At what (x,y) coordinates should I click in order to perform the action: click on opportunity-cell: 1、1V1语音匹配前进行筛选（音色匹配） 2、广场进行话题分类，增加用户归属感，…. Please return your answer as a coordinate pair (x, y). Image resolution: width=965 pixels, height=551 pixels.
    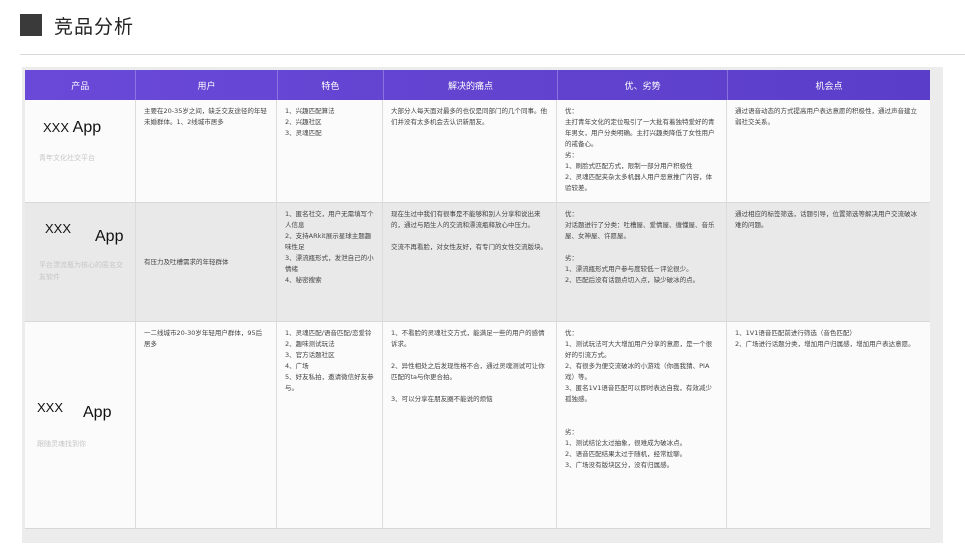
    Looking at the image, I should click on (825, 338).